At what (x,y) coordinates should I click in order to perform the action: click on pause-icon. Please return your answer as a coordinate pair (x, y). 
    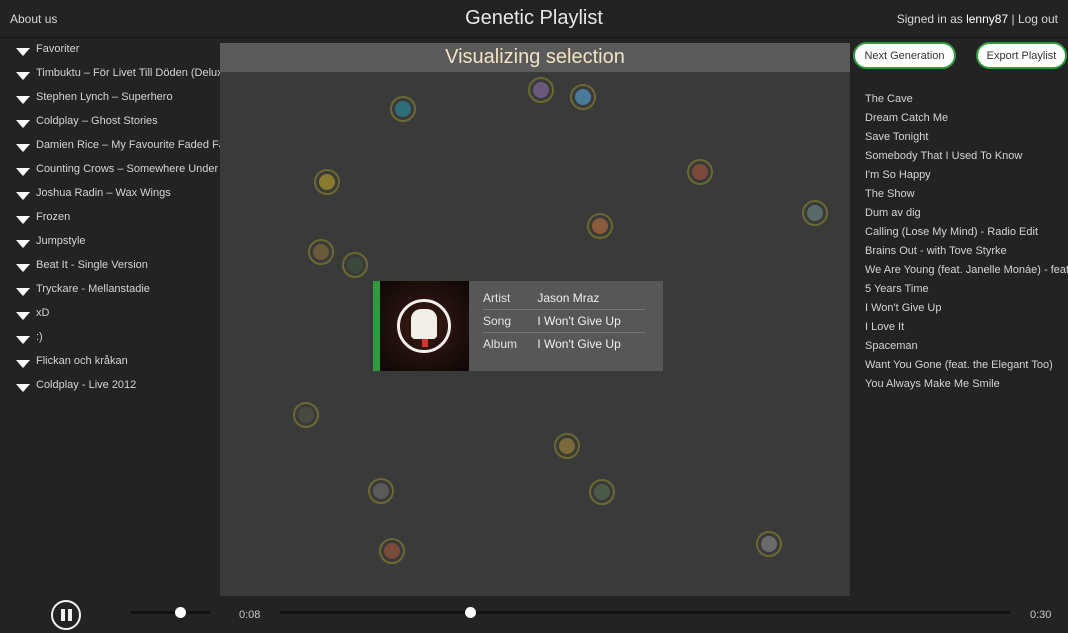
    Looking at the image, I should click on (63, 615).